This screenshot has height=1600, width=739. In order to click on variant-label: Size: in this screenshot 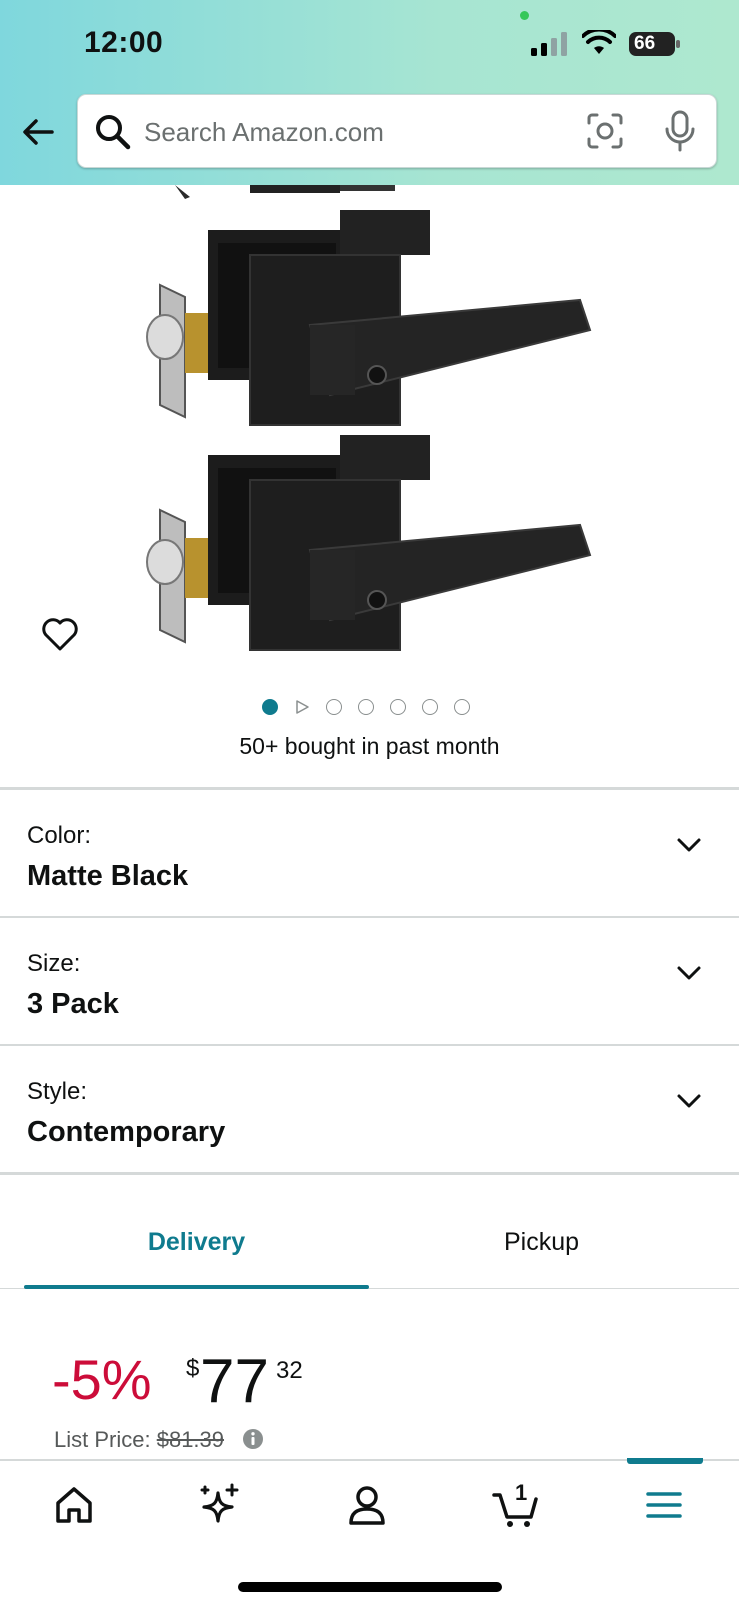, I will do `click(54, 963)`.